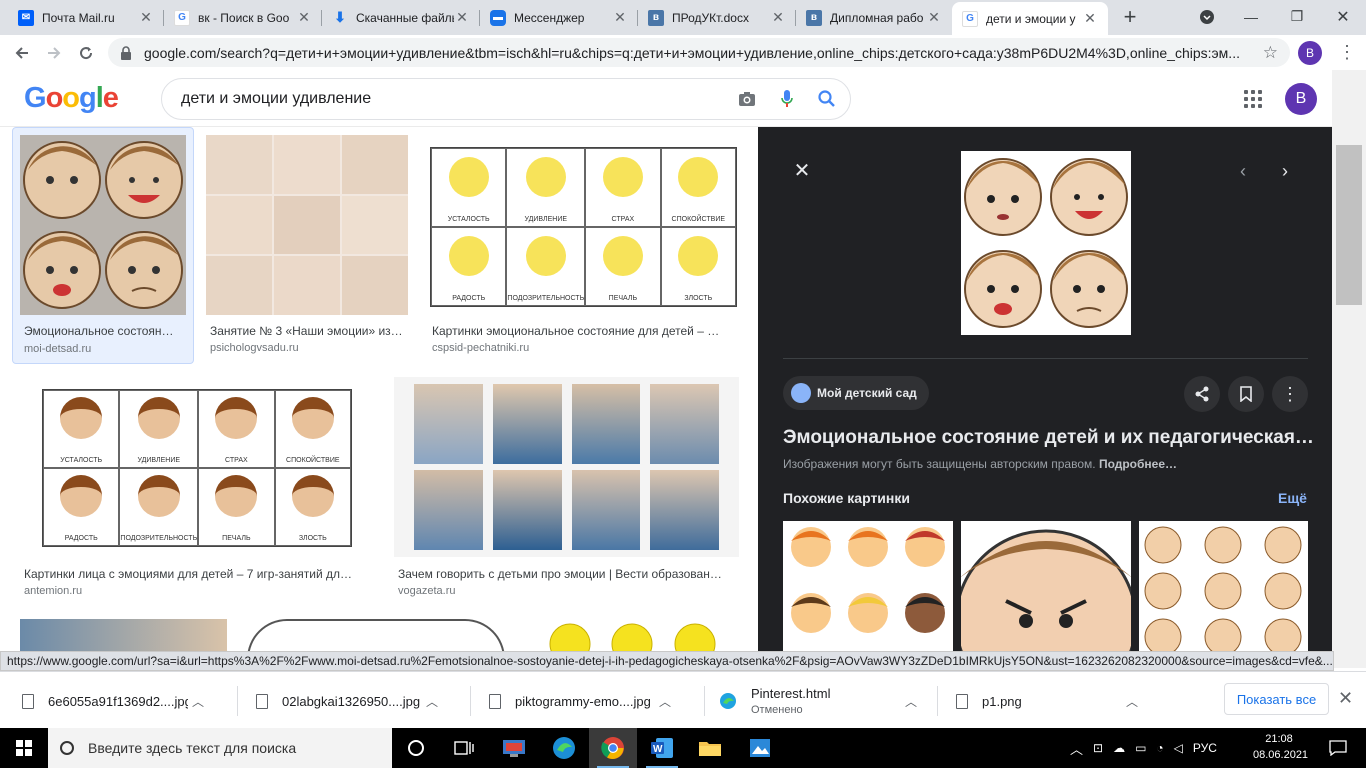  I want to click on close-downloads-bar-icon: ✕, so click(1345, 698).